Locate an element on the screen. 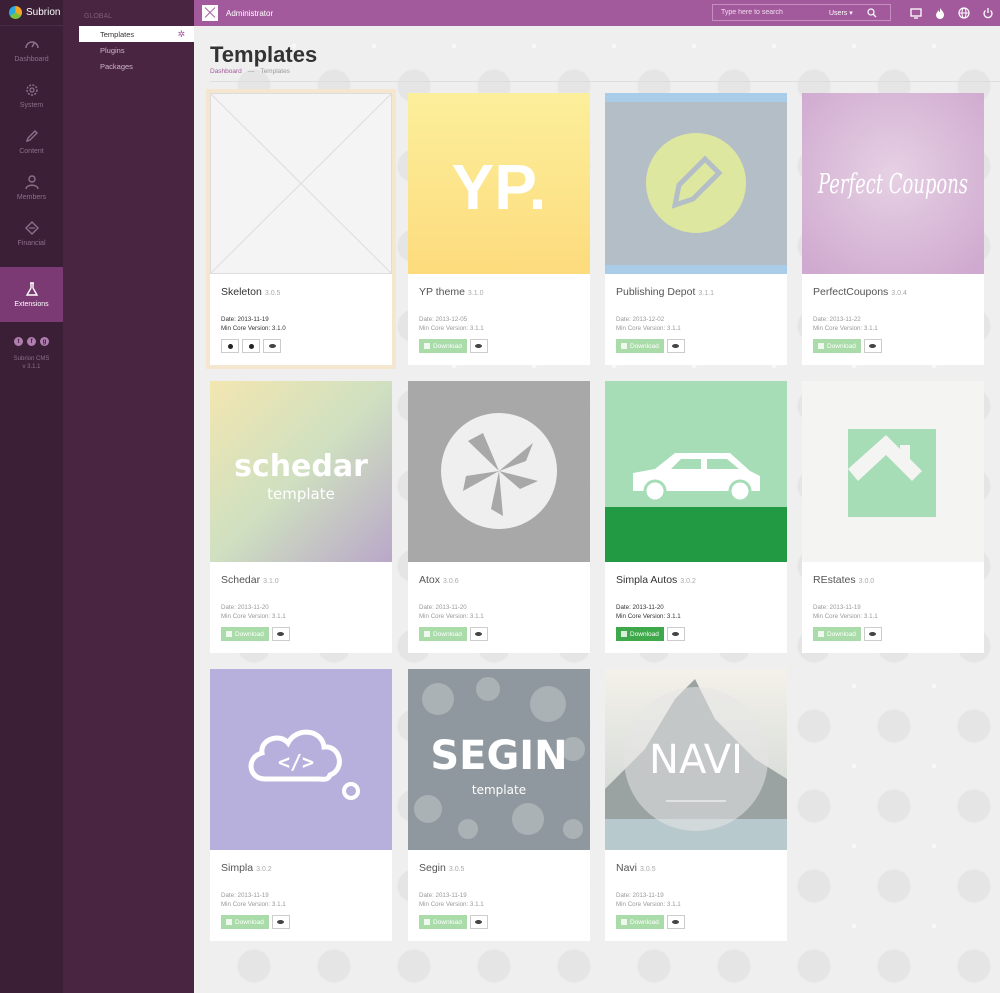  info-button is located at coordinates (251, 346).